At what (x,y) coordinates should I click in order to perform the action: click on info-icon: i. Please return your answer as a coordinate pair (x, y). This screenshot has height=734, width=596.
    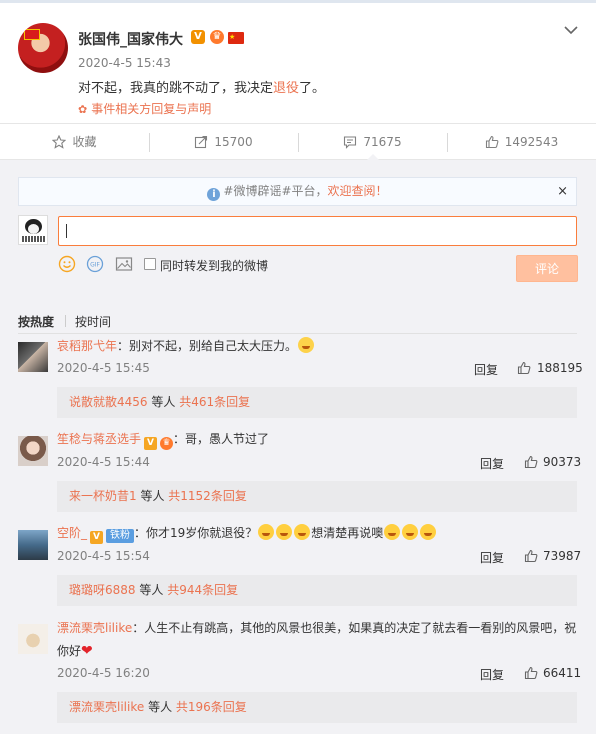
    Looking at the image, I should click on (214, 194).